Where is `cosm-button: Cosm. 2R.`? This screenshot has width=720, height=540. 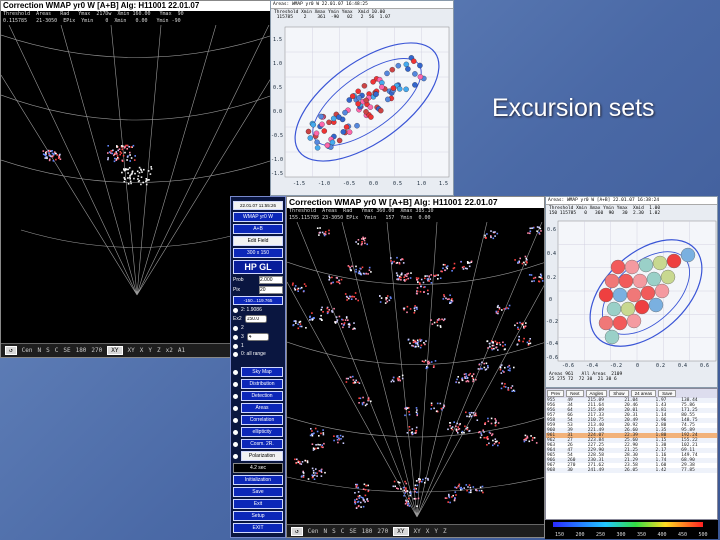 cosm-button: Cosm. 2R. is located at coordinates (262, 444).